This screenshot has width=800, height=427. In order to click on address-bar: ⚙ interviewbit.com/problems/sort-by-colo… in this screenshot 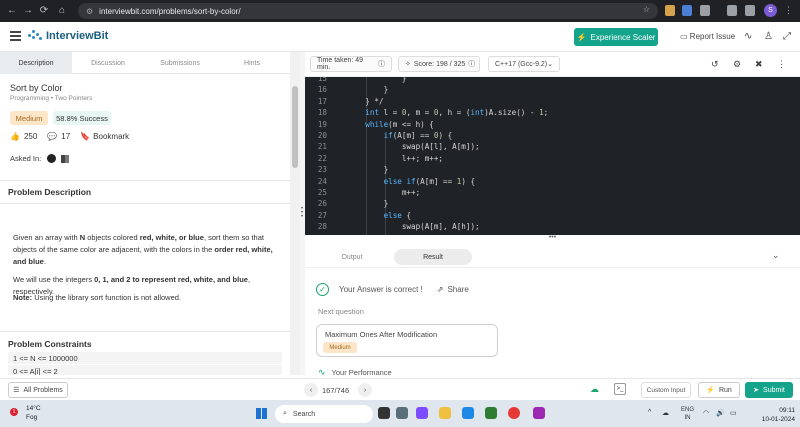, I will do `click(368, 11)`.